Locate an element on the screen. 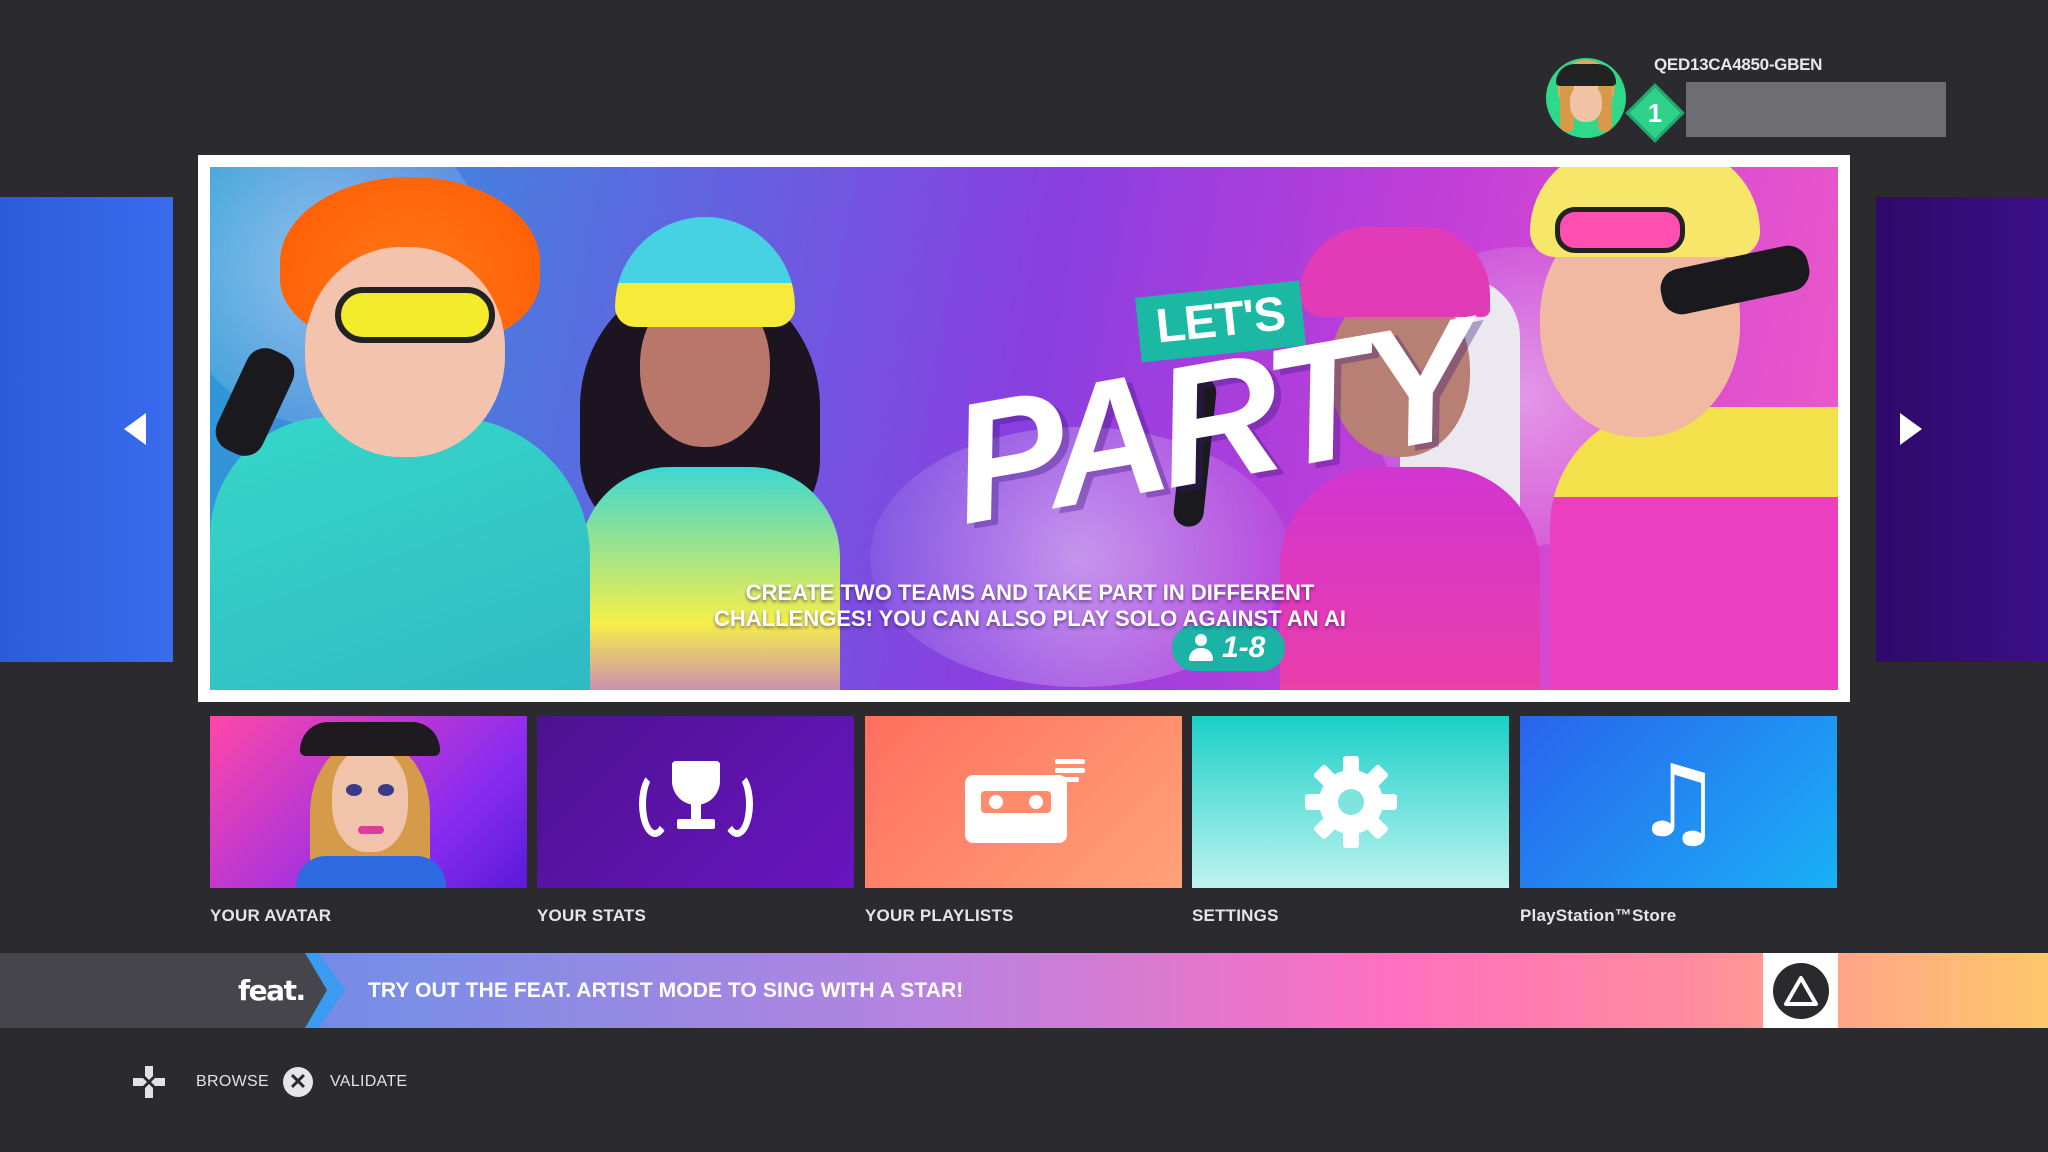 Image resolution: width=2048 pixels, height=1152 pixels. triangle-icon is located at coordinates (1800, 990).